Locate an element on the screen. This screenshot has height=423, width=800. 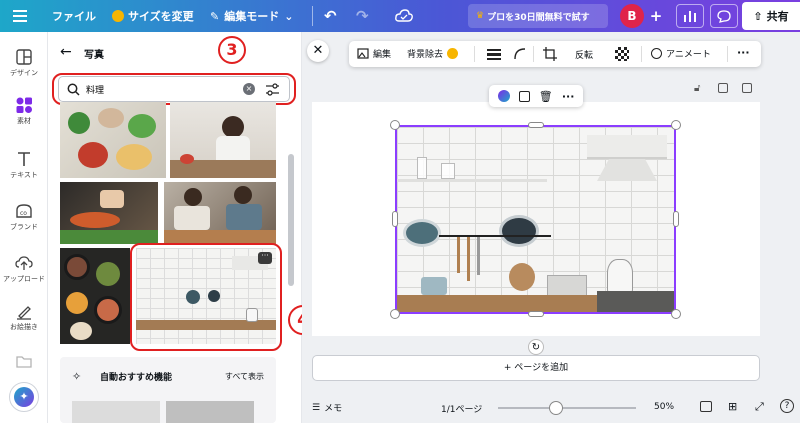
brand-icon: co is located at coordinates (24, 211).